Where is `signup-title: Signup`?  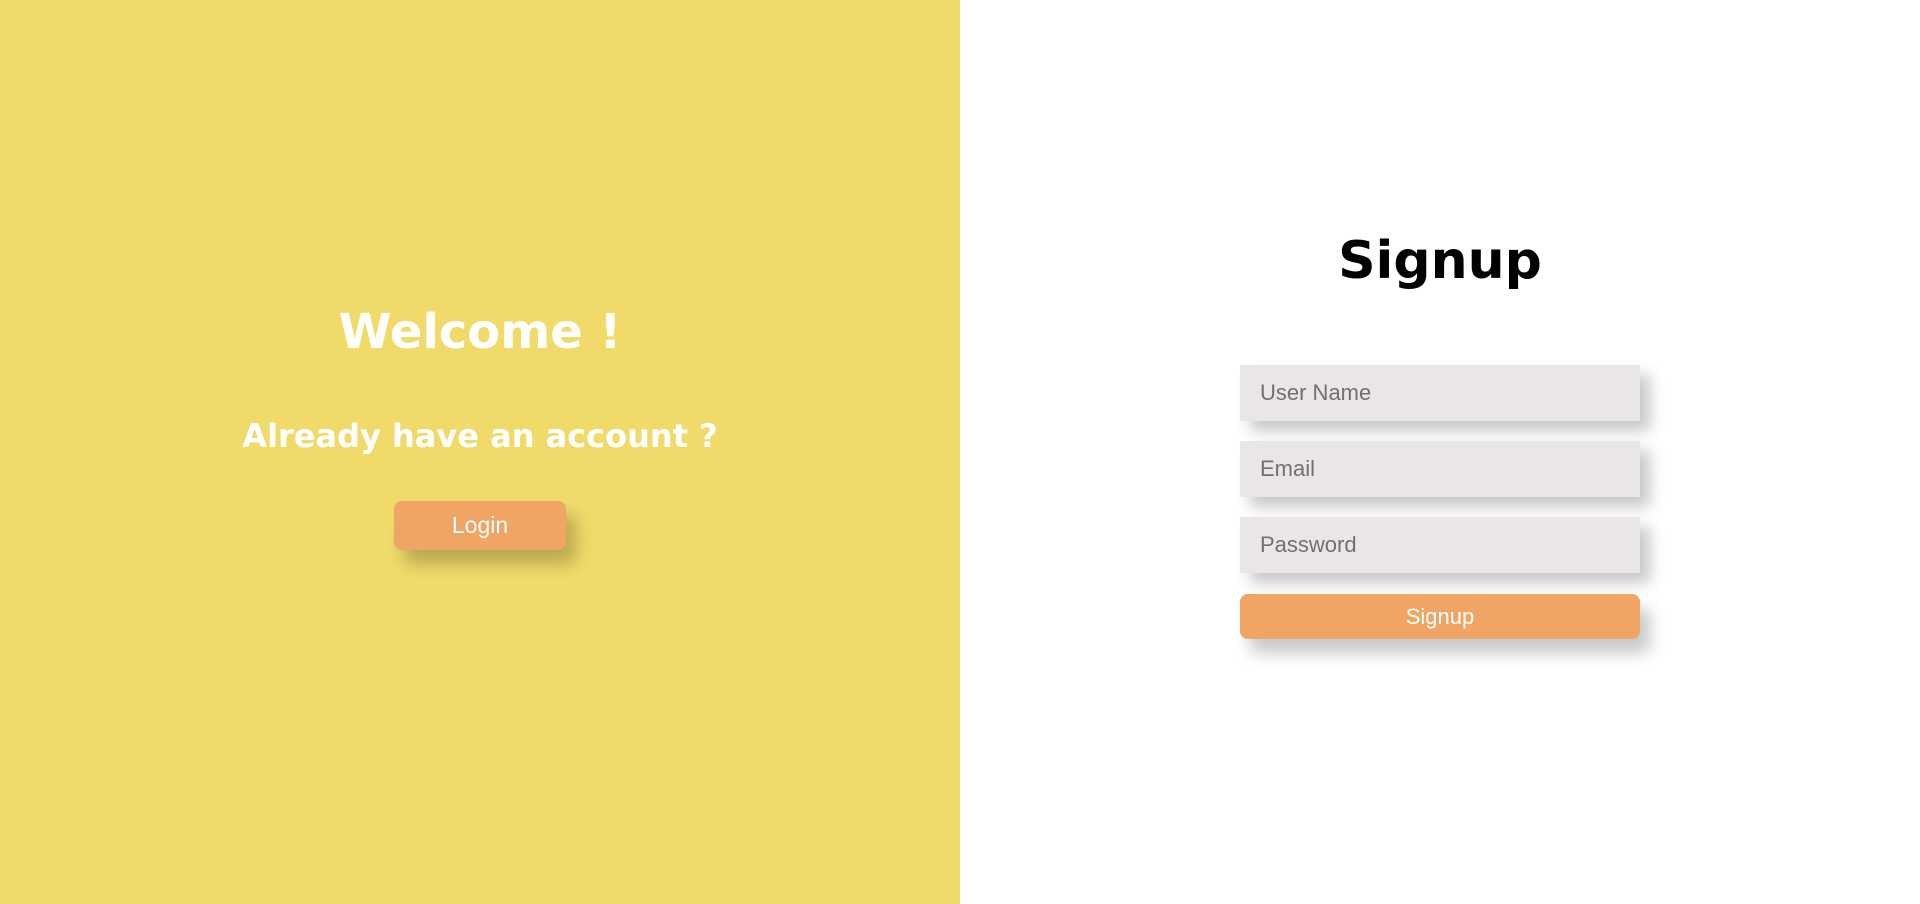 signup-title: Signup is located at coordinates (1440, 261).